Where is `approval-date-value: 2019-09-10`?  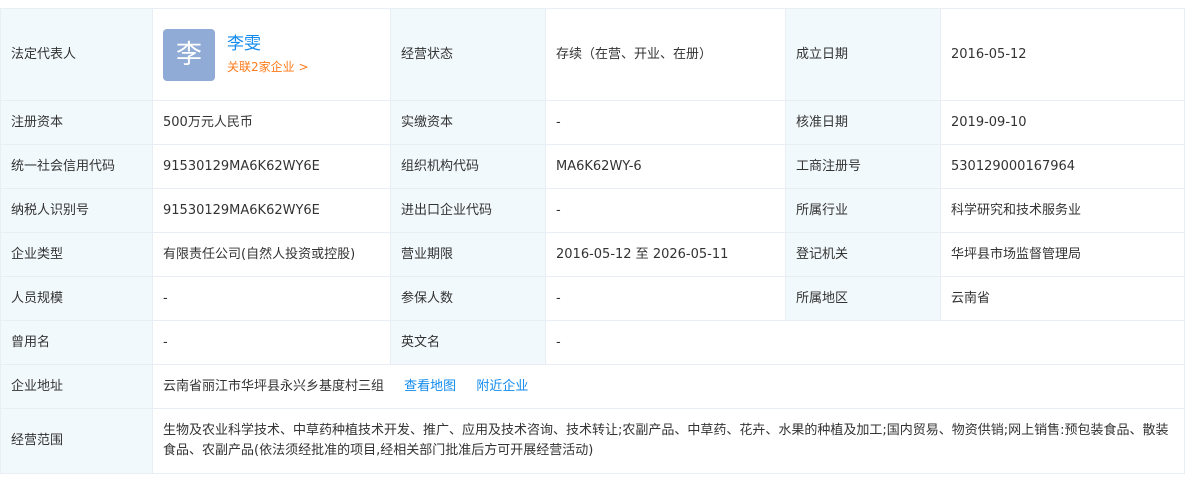
approval-date-value: 2019-09-10 is located at coordinates (1062, 122).